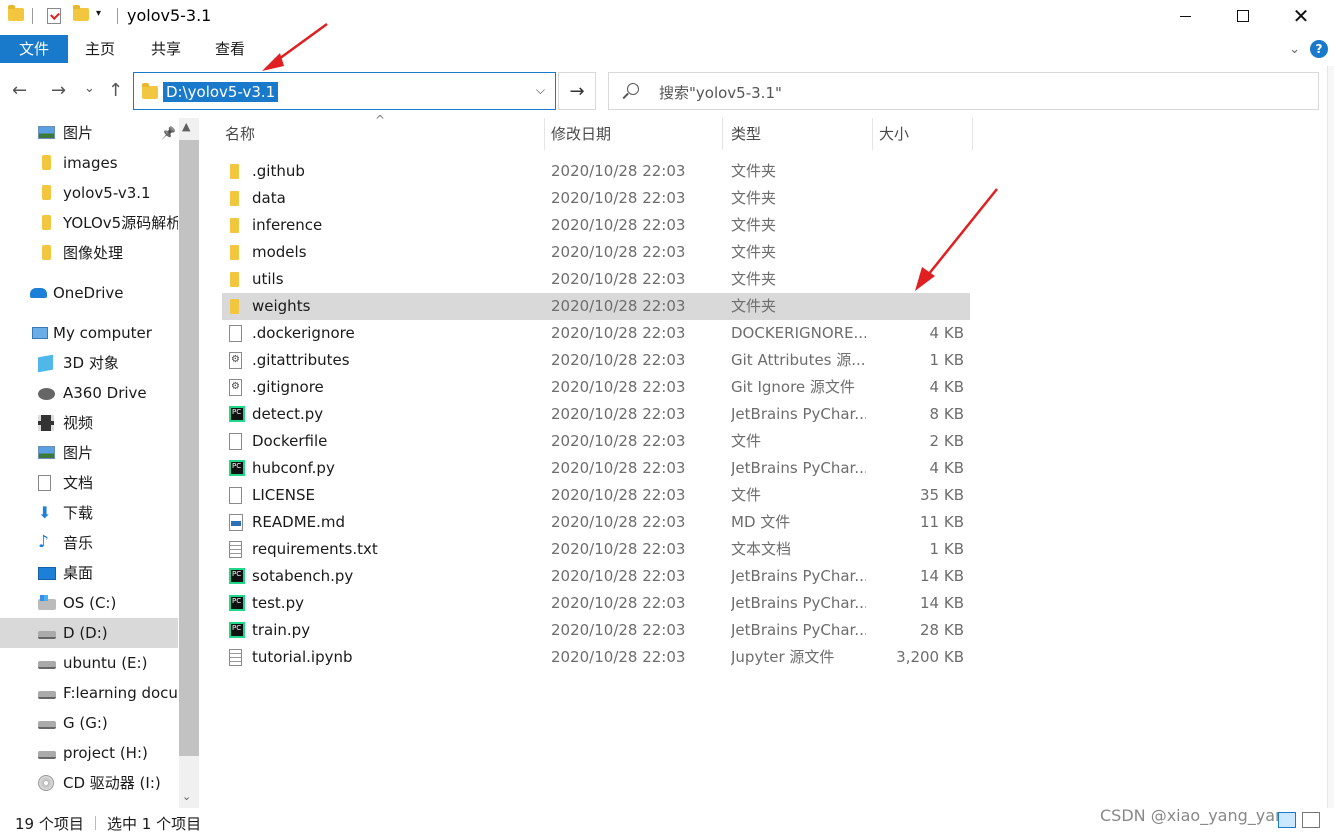 This screenshot has height=836, width=1334. Describe the element at coordinates (85, 723) in the screenshot. I see `sidebar-item-label: G (G:)` at that location.